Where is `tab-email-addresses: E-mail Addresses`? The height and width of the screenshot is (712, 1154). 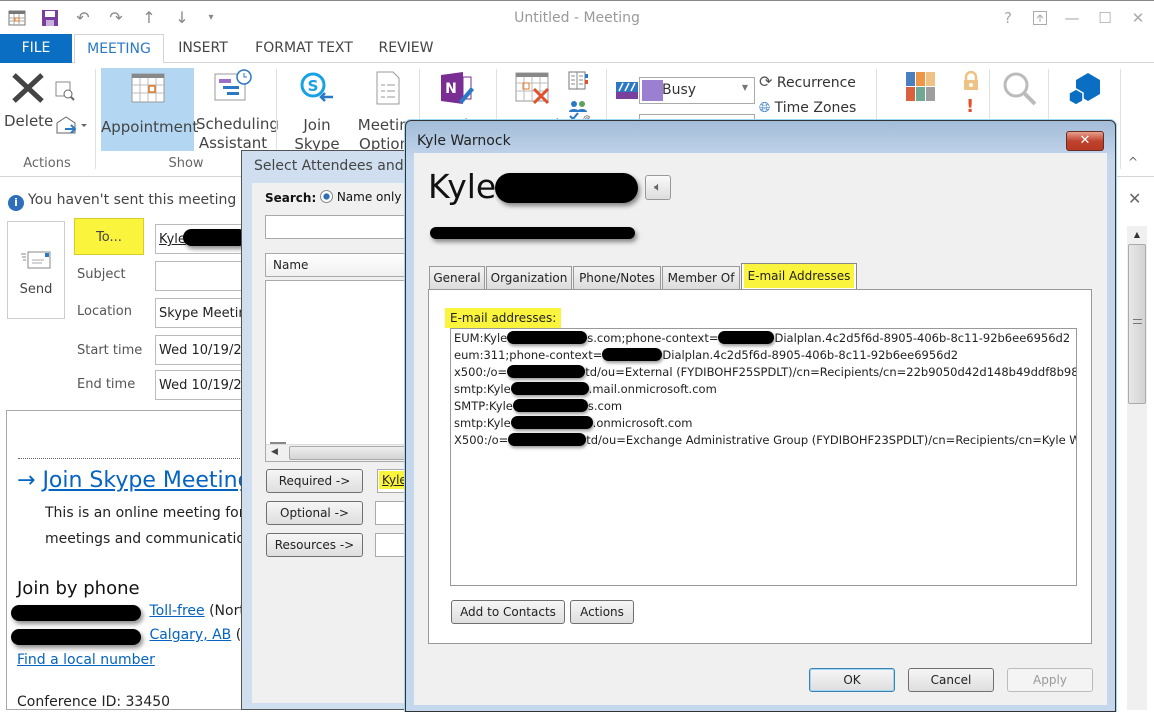
tab-email-addresses: E-mail Addresses is located at coordinates (799, 276).